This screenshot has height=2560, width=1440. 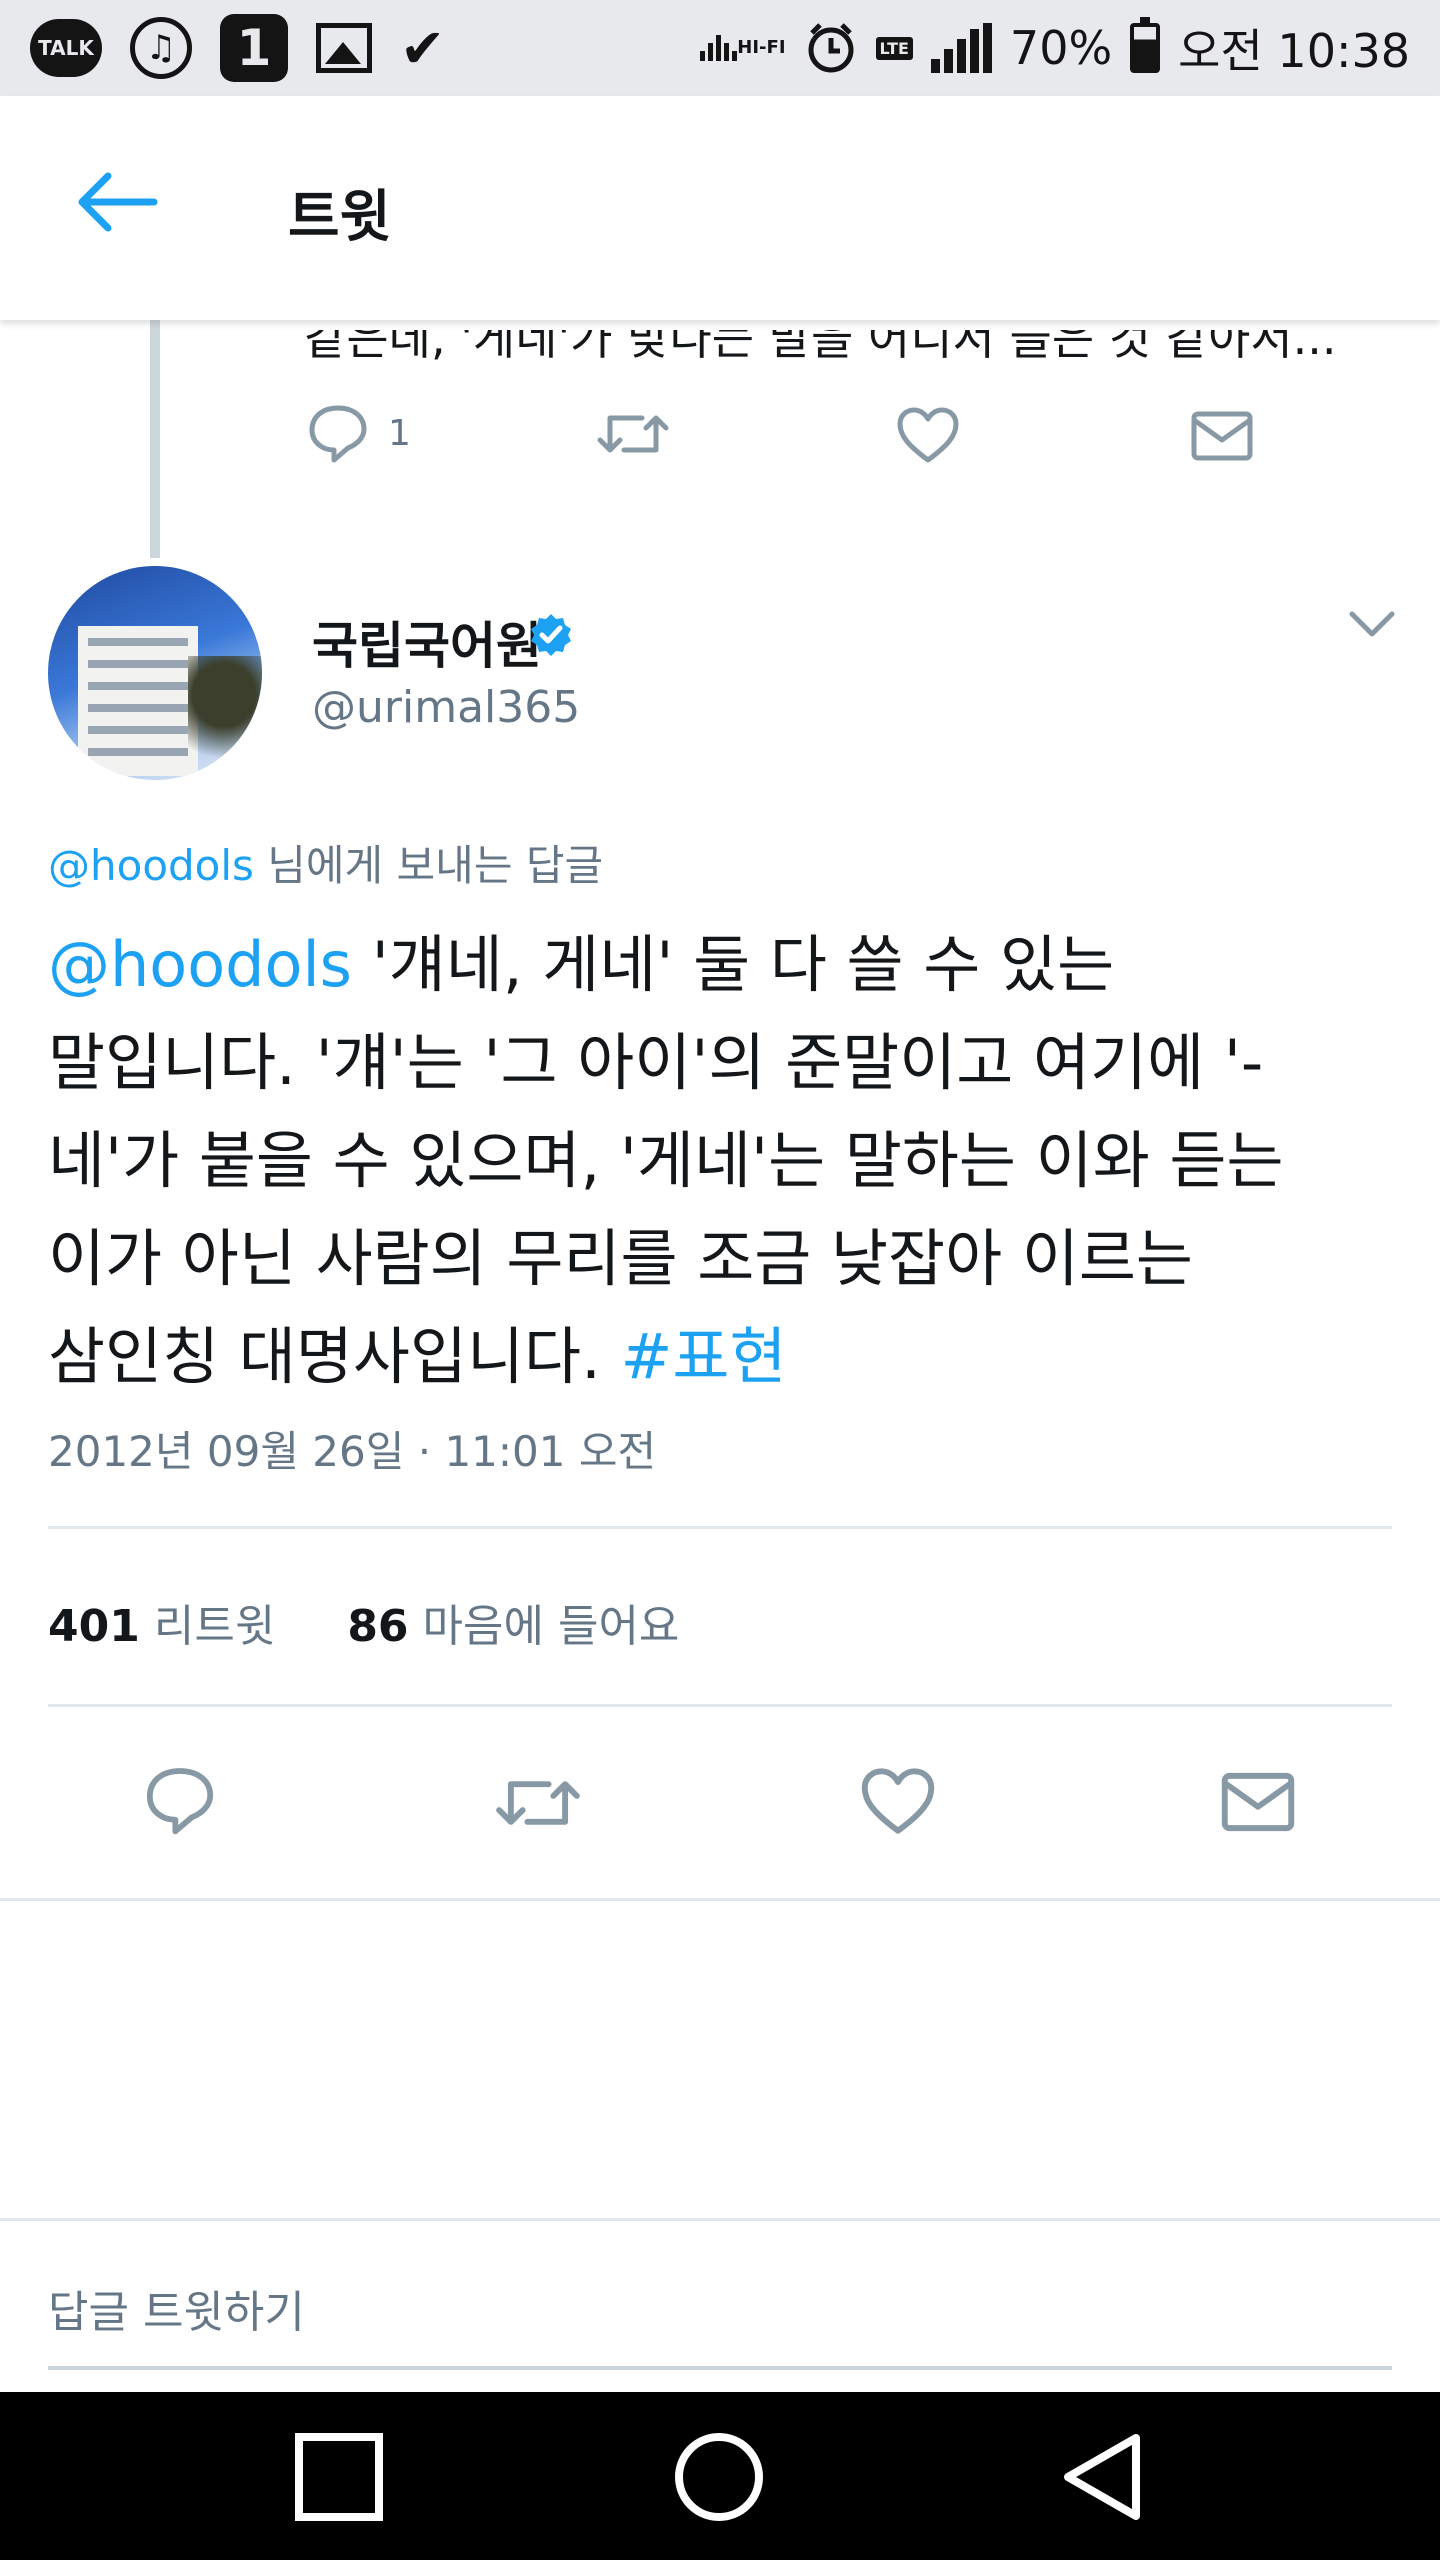 What do you see at coordinates (94, 1626) in the screenshot?
I see `retweet-count: 401` at bounding box center [94, 1626].